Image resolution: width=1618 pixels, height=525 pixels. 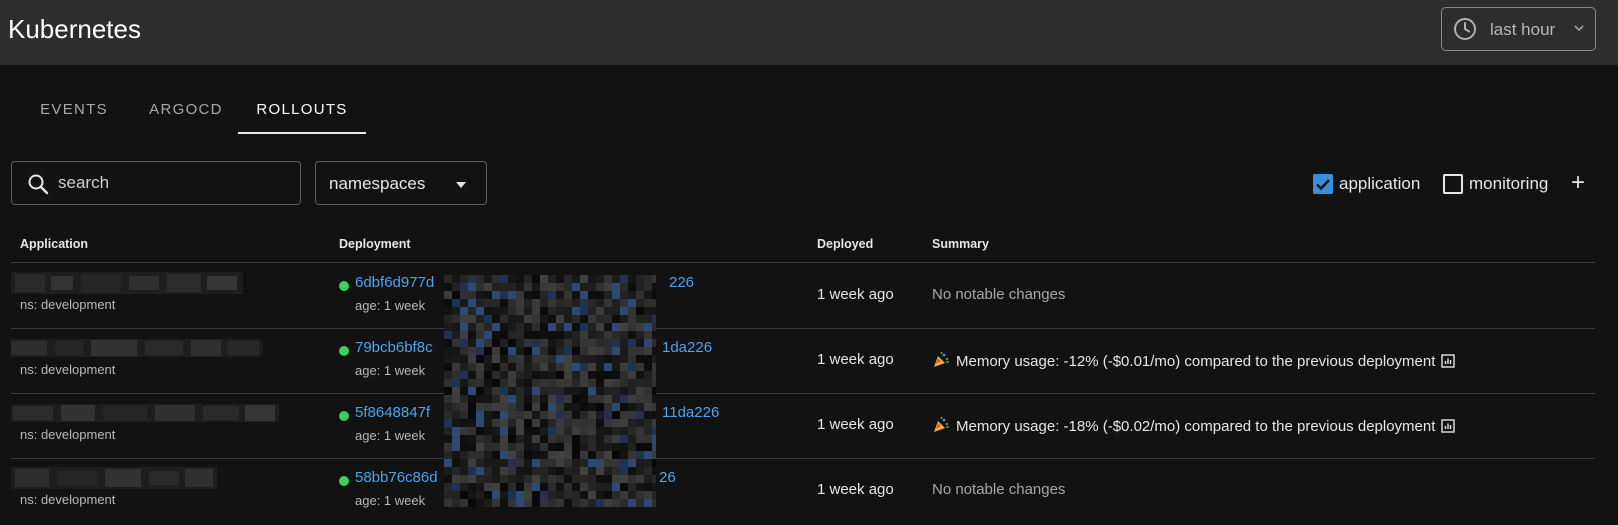 What do you see at coordinates (687, 347) in the screenshot?
I see `deployment-link-suffix: 1da226` at bounding box center [687, 347].